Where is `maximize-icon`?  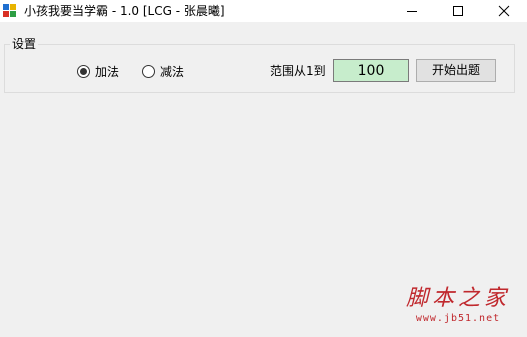
maximize-icon is located at coordinates (458, 11).